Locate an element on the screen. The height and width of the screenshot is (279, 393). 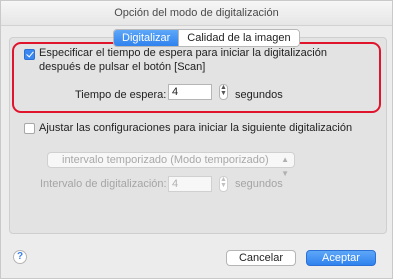
tab-bar: Digitalizar Calidad de la imagen is located at coordinates (206, 38).